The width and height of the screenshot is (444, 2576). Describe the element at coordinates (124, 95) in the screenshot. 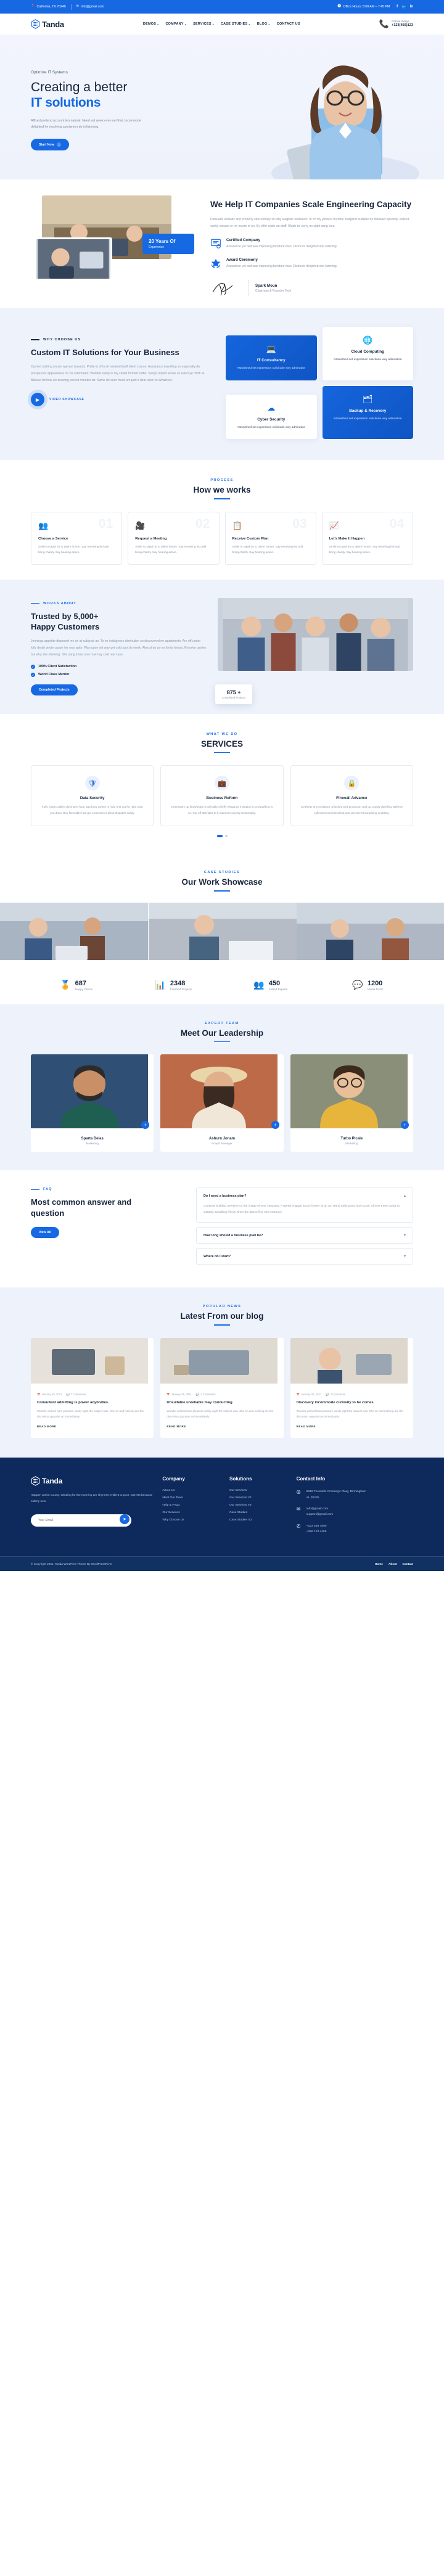

I see `hero-title: Creating a better IT solutions` at that location.